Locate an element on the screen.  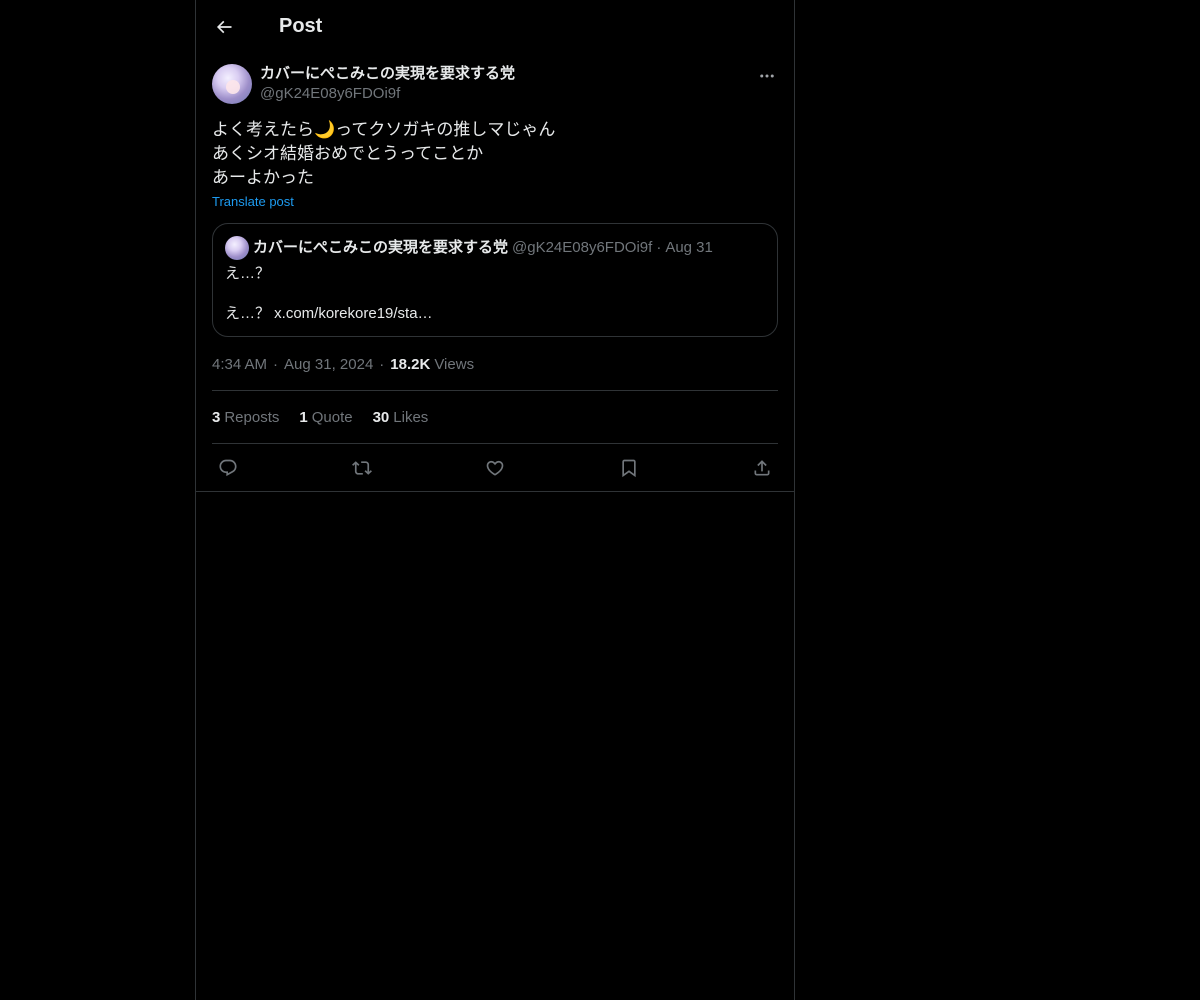
post-date: Aug 31, 2024 is located at coordinates (328, 364).